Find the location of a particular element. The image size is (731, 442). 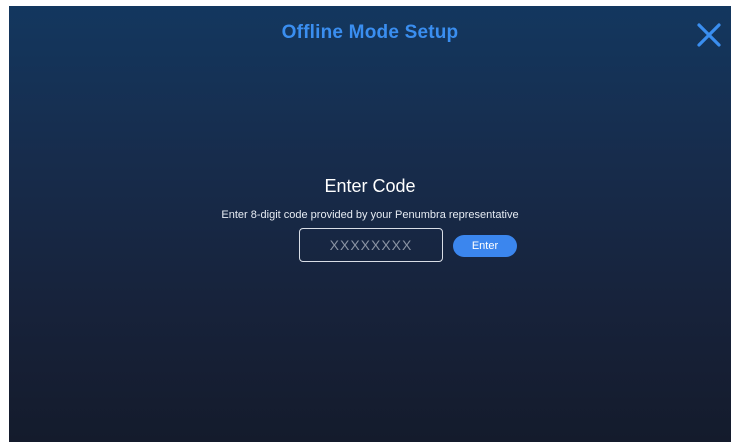

close-button is located at coordinates (709, 35).